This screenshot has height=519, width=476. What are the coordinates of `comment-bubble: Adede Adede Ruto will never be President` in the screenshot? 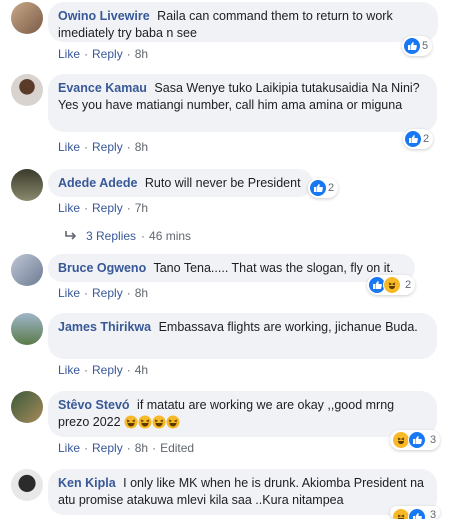 It's located at (180, 183).